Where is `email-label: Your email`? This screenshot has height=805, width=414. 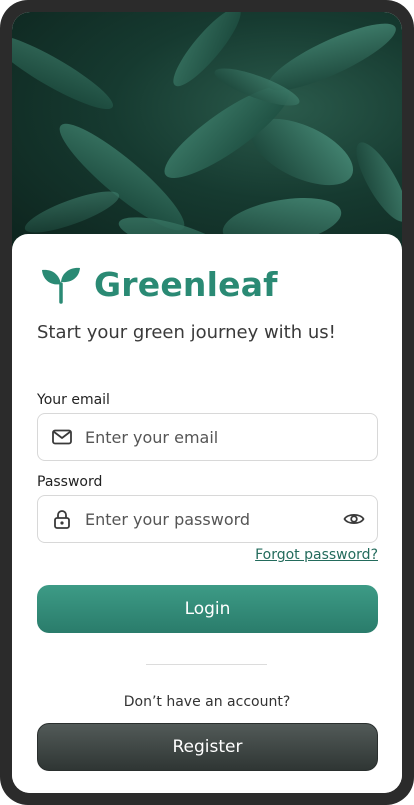
email-label: Your email is located at coordinates (73, 400).